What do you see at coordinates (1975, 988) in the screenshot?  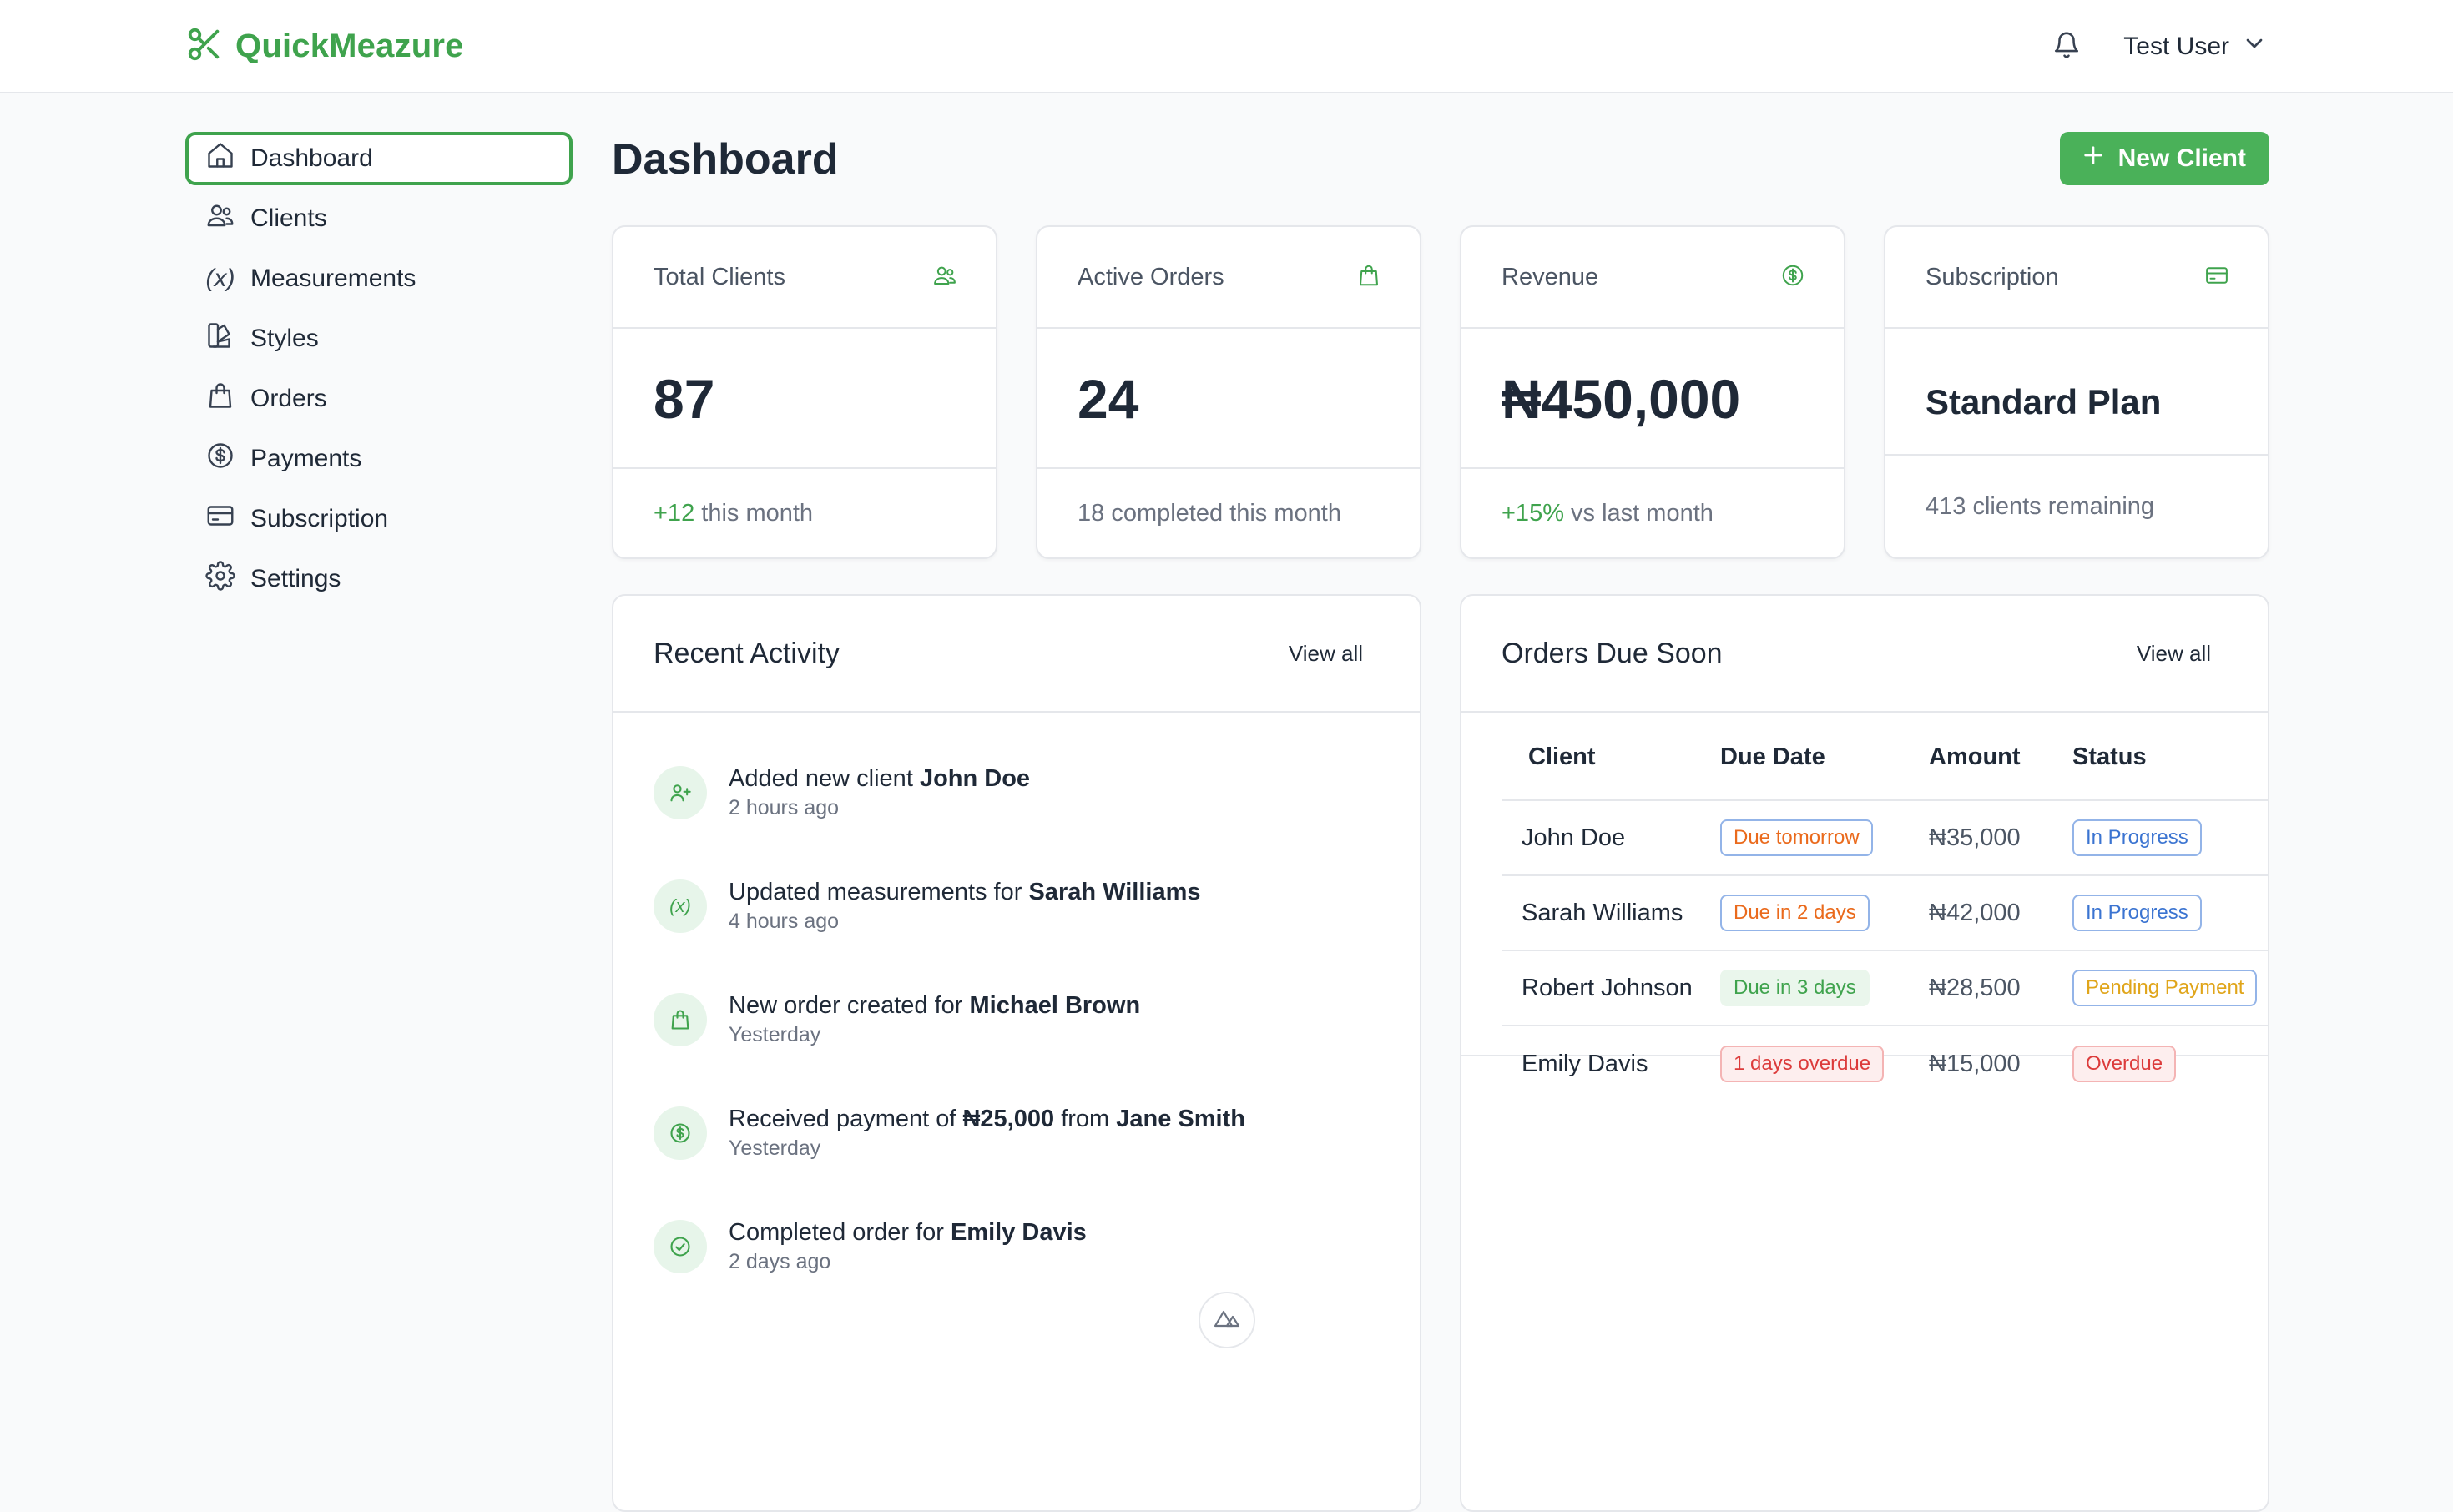 I see `amount-cell: ₦28,500` at bounding box center [1975, 988].